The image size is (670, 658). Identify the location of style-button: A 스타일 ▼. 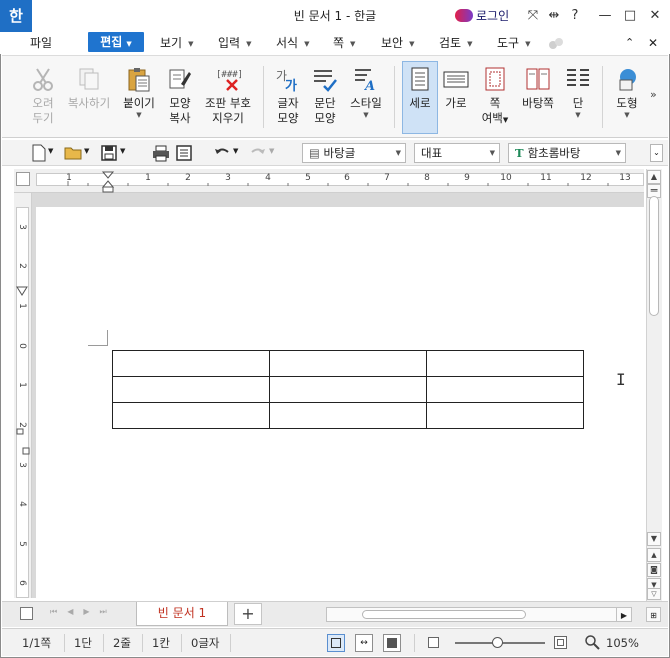
(366, 98).